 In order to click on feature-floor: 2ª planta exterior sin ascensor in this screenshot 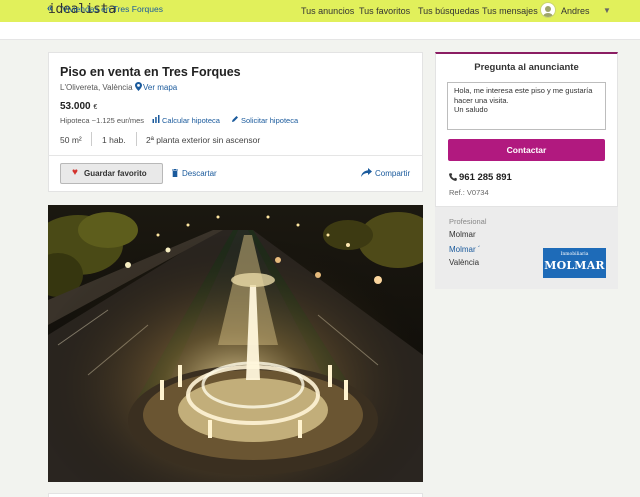, I will do `click(203, 140)`.